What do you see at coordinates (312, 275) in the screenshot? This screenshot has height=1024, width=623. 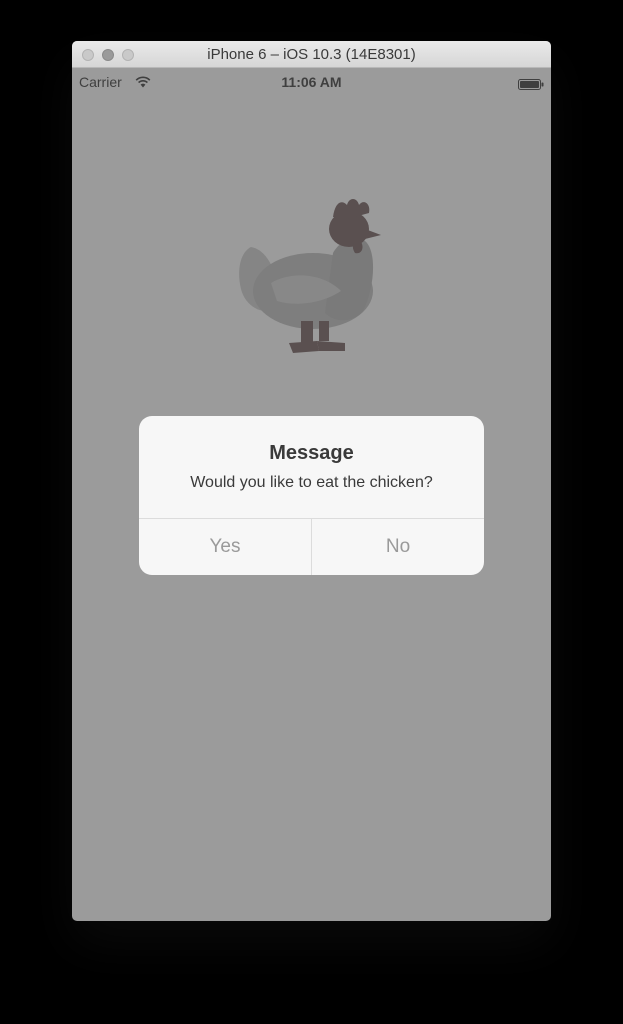 I see `chicken-icon` at bounding box center [312, 275].